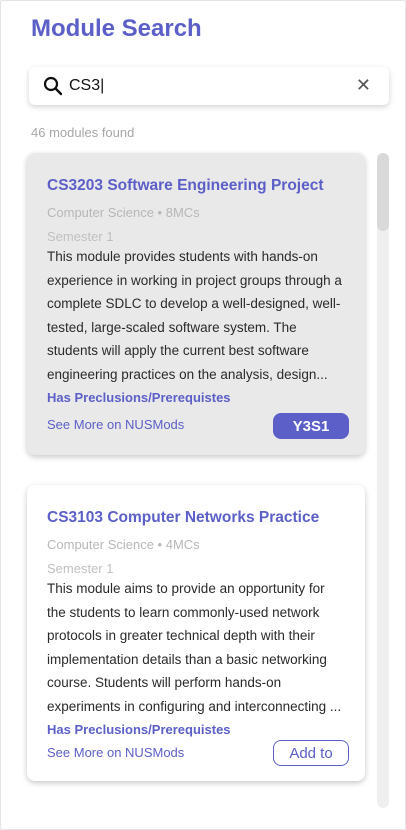  I want to click on scrollbar-thumb, so click(383, 192).